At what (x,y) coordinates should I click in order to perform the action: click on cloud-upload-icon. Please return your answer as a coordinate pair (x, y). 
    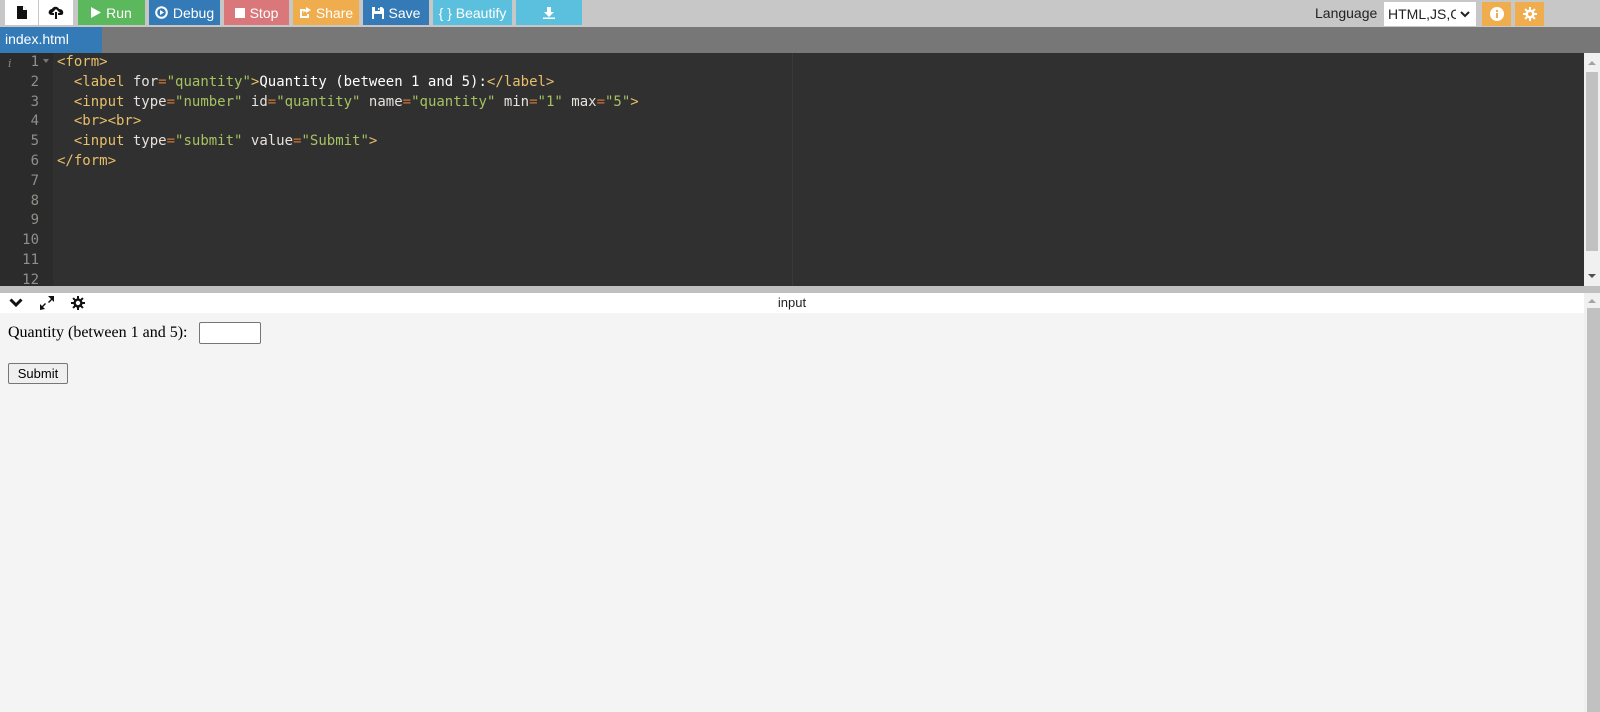
    Looking at the image, I should click on (56, 12).